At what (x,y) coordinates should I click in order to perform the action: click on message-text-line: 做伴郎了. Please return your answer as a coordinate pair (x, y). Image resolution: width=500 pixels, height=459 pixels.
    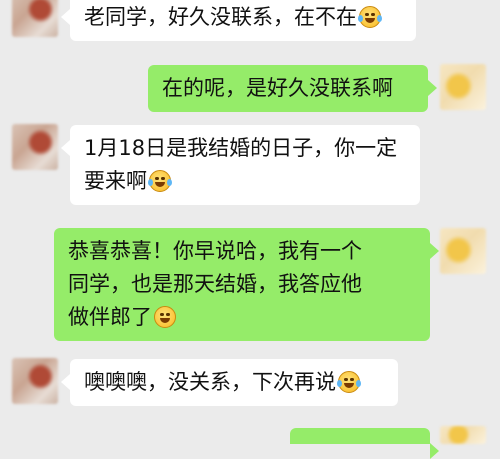
    Looking at the image, I should click on (242, 317).